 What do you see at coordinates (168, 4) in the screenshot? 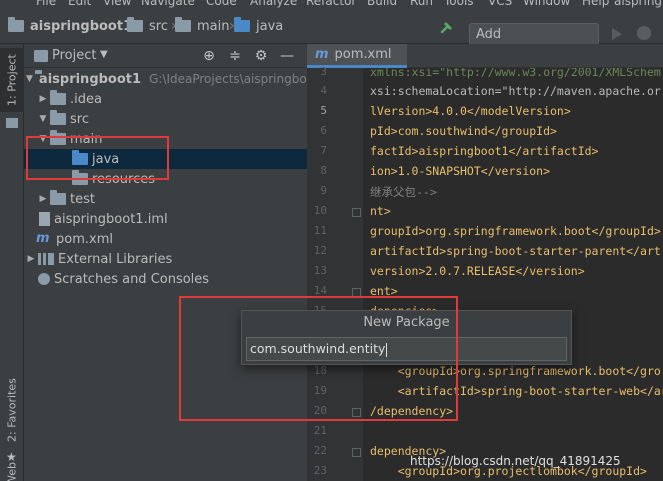
I see `menu-navigate: Navigate` at bounding box center [168, 4].